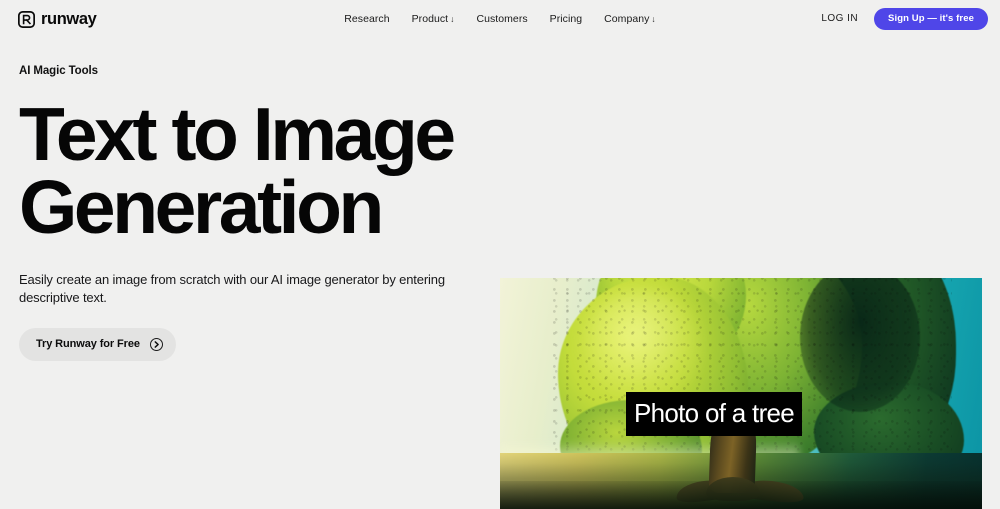  I want to click on nav-item-company: Company ↓, so click(630, 19).